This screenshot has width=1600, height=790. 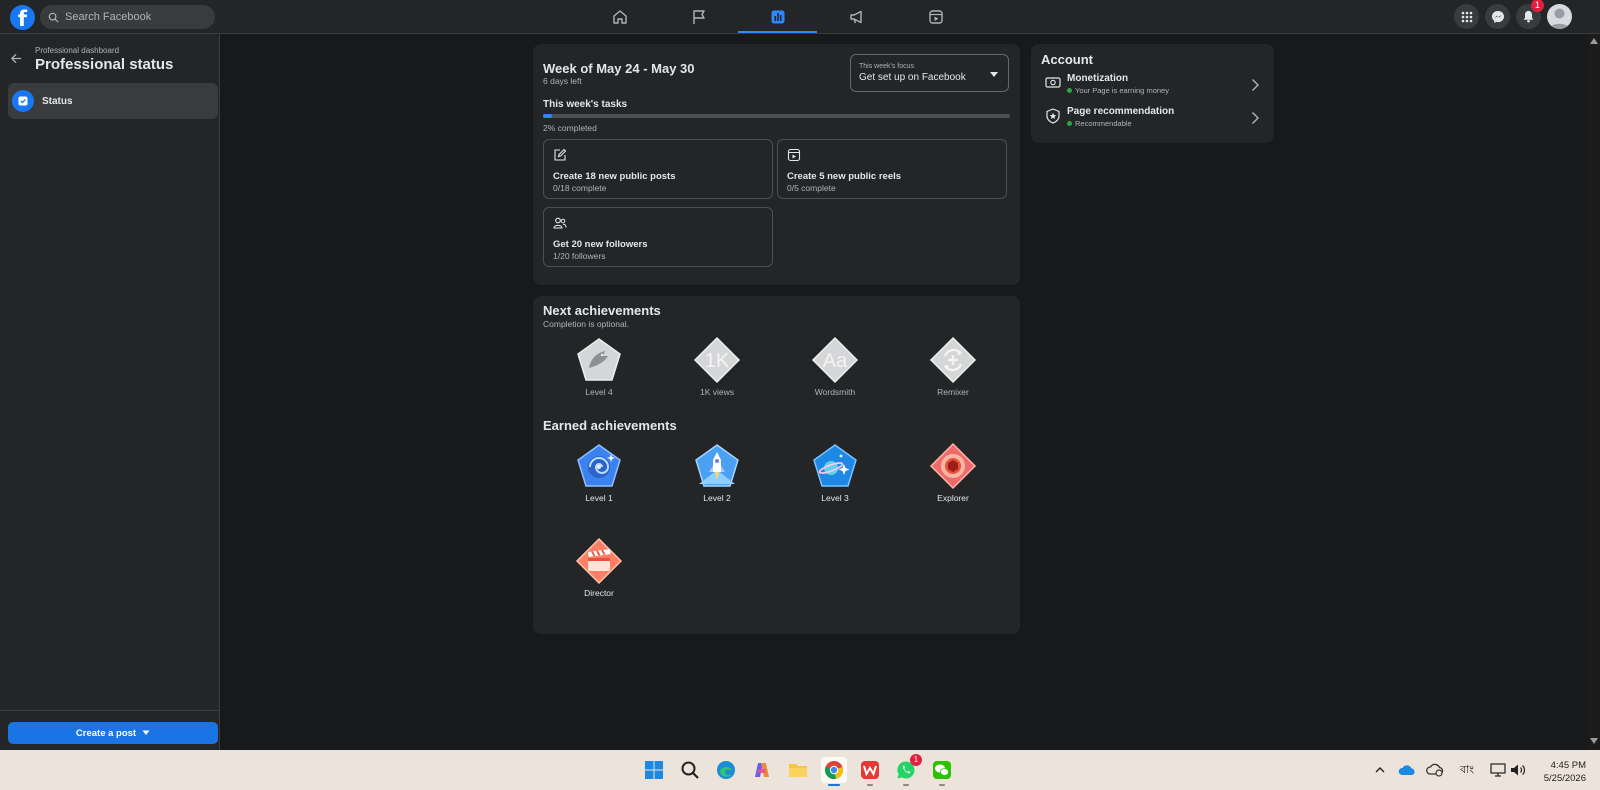 I want to click on status-dot-icon, so click(x=1069, y=90).